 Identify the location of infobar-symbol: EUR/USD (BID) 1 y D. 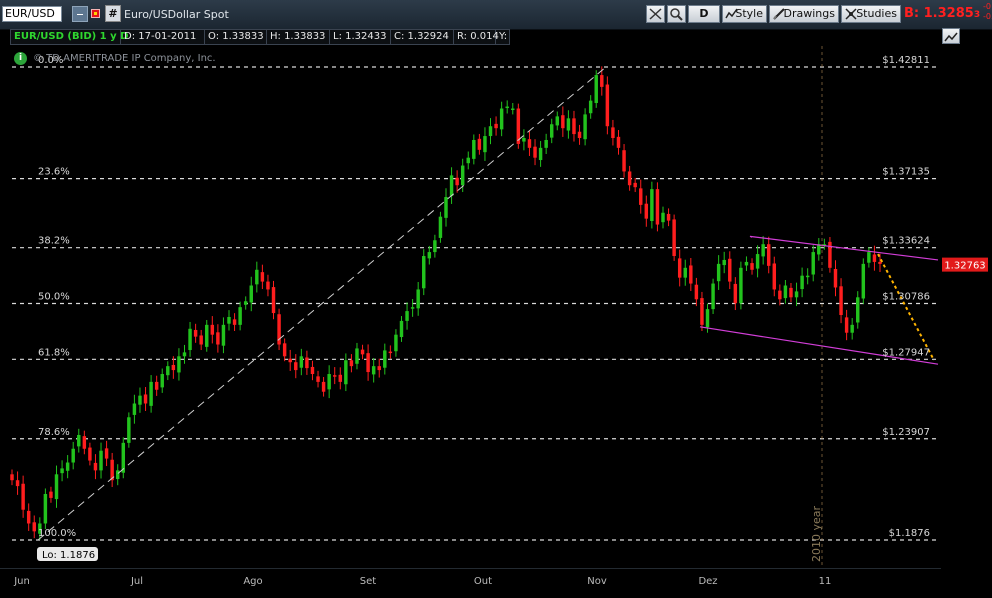
(69, 37).